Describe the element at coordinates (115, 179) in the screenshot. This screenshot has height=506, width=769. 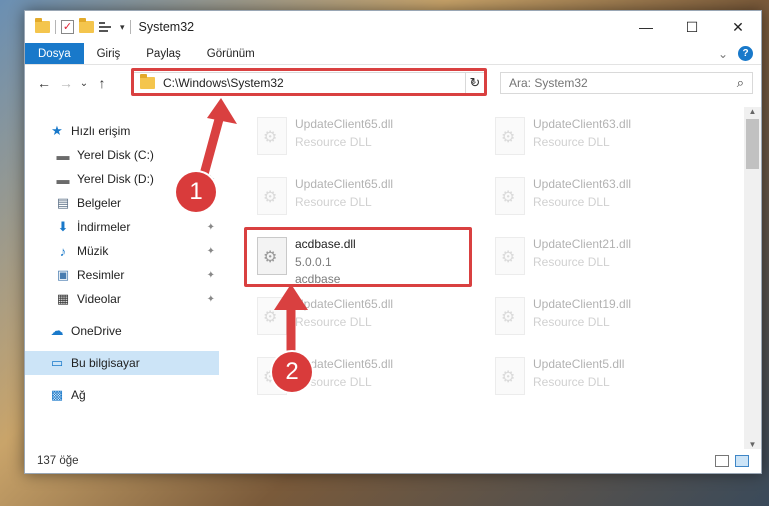
I see `sidebar-item-label: Yerel Disk (D:)` at that location.